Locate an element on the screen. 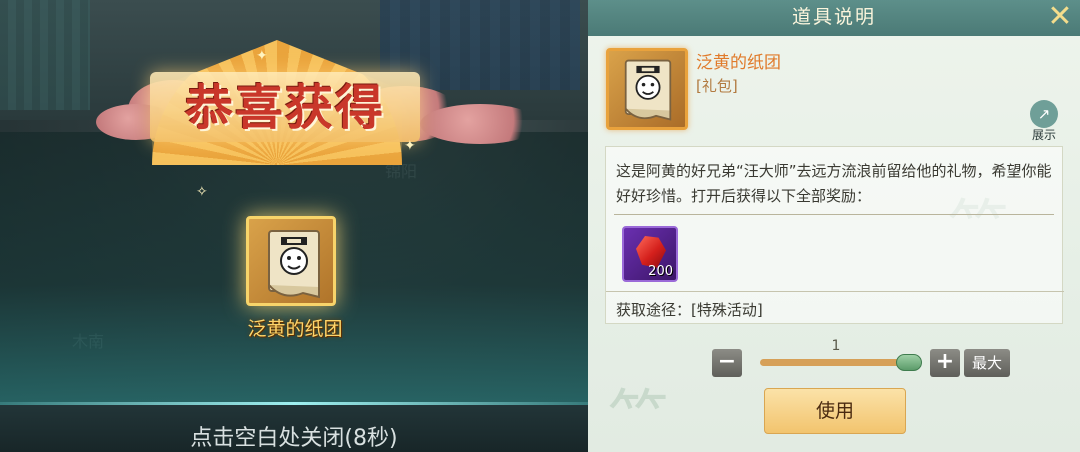  item-source: 获取途径：[特殊活动] is located at coordinates (689, 310).